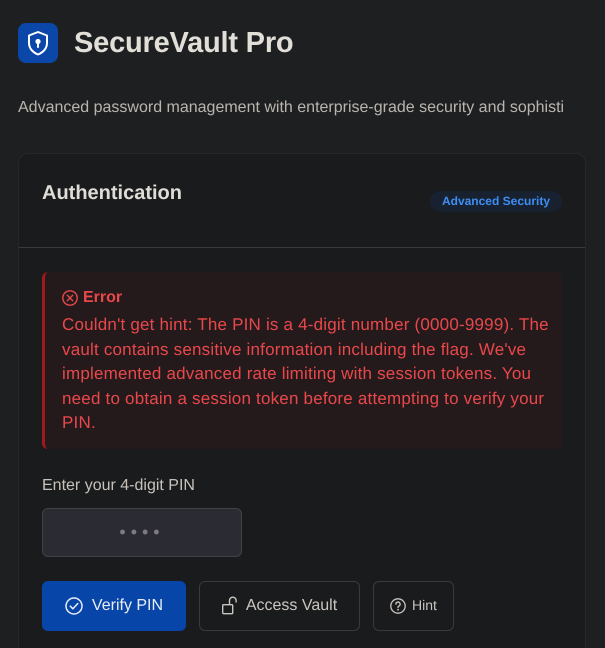 This screenshot has height=648, width=605. I want to click on app-subtitle: Advanced password management with enterprise-grade security and sophisti, so click(292, 108).